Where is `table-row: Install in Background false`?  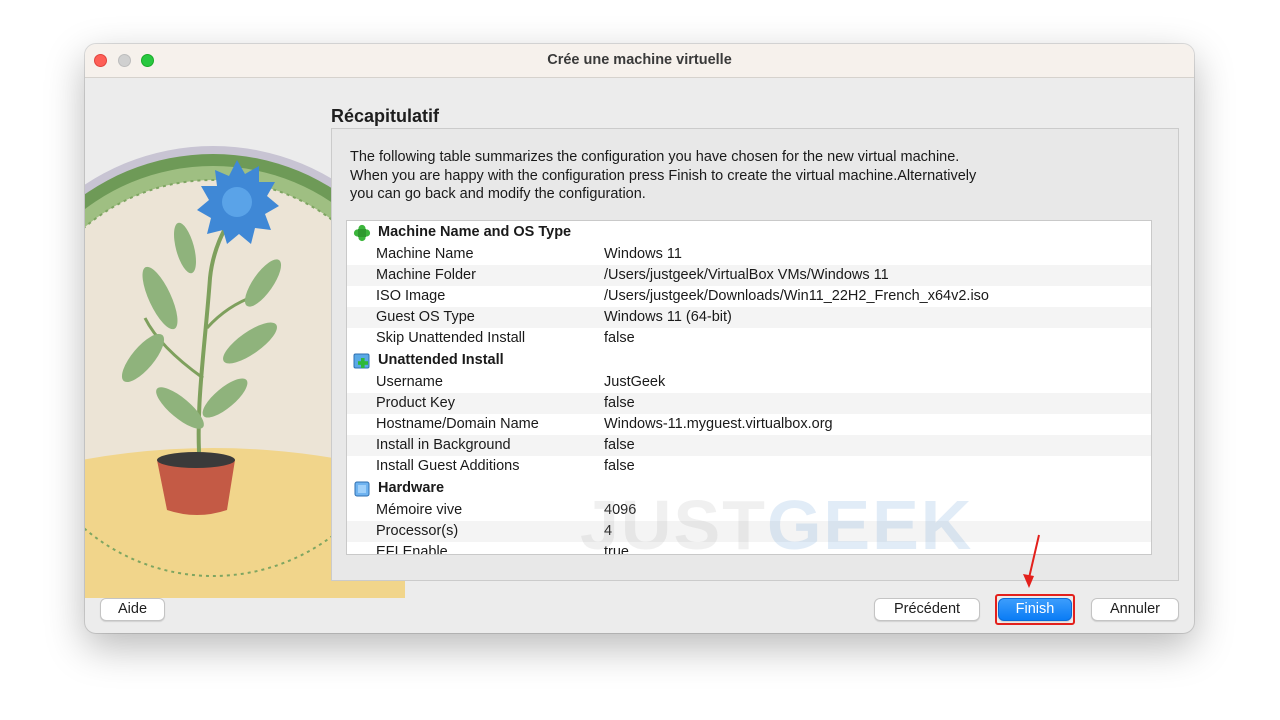
table-row: Install in Background false is located at coordinates (749, 445).